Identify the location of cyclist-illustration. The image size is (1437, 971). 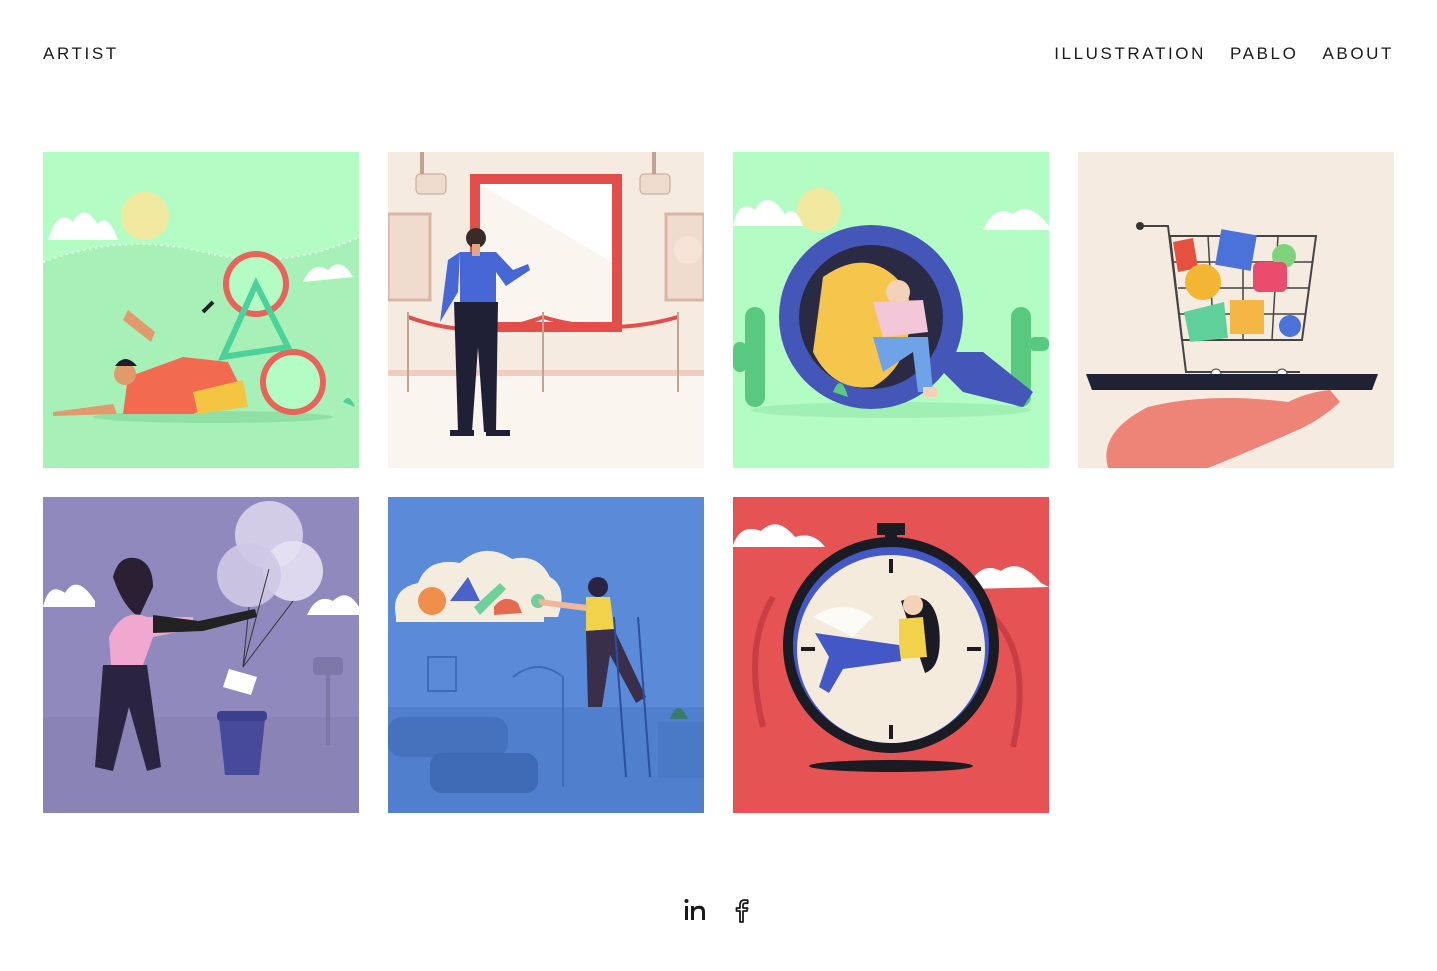
(201, 310).